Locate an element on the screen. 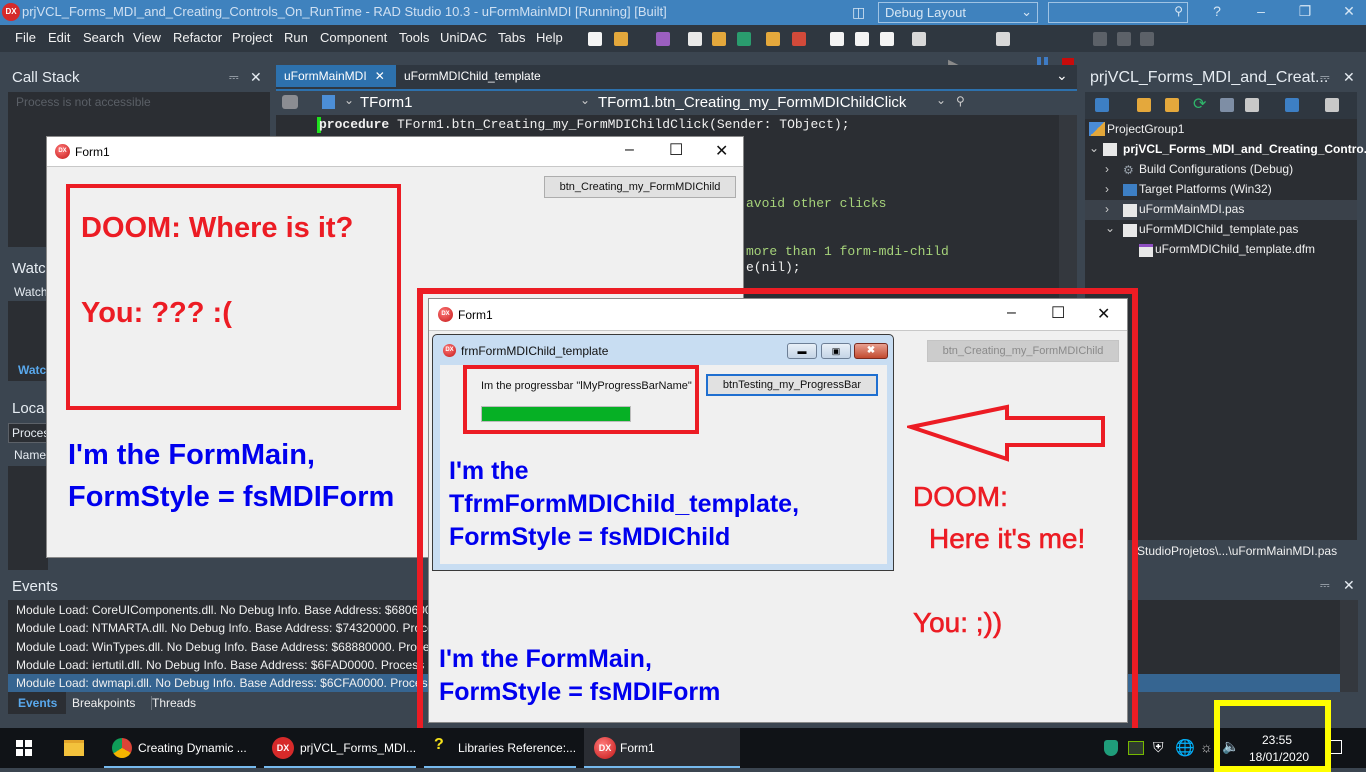 The height and width of the screenshot is (772, 1366). file-explorer-icon is located at coordinates (74, 748).